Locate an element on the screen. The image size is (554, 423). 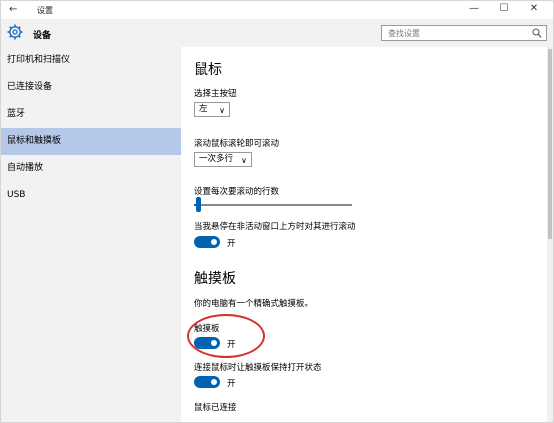
inactive-scroll-toggle is located at coordinates (207, 242).